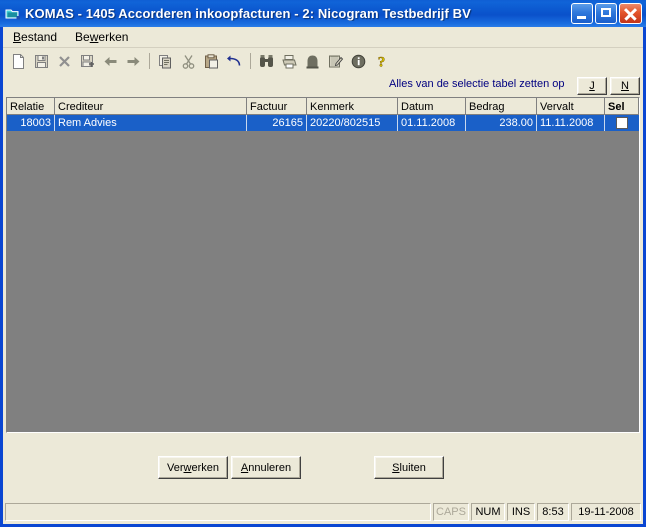 Image resolution: width=646 pixels, height=527 pixels. I want to click on sluiten-button: Sluiten, so click(409, 467).